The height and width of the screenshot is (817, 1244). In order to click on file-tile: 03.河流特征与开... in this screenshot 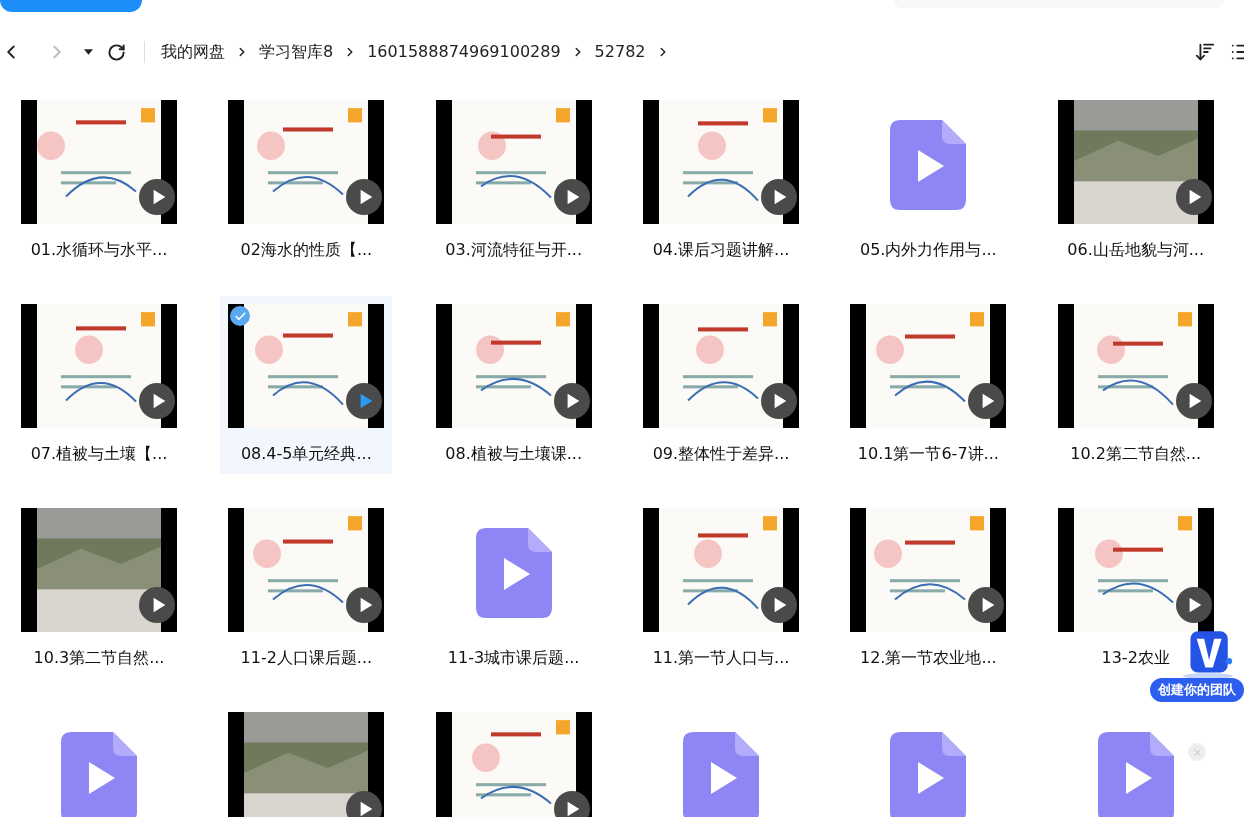, I will do `click(513, 181)`.